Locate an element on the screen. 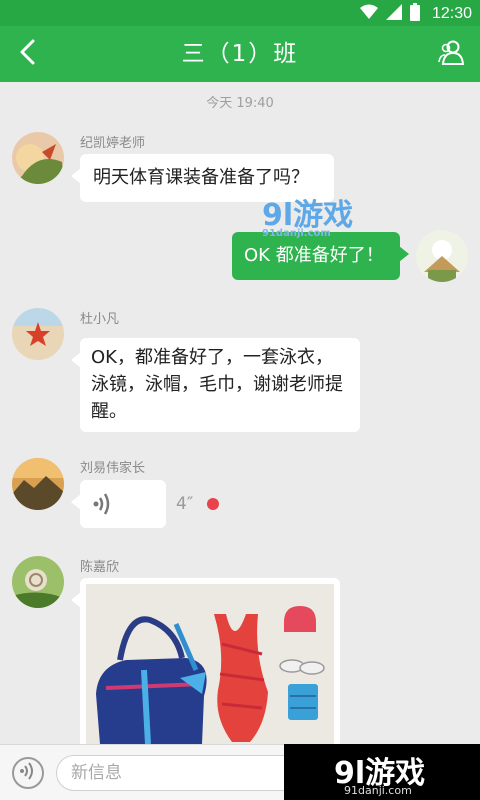 This screenshot has width=480, height=800. group-members-icon is located at coordinates (452, 54).